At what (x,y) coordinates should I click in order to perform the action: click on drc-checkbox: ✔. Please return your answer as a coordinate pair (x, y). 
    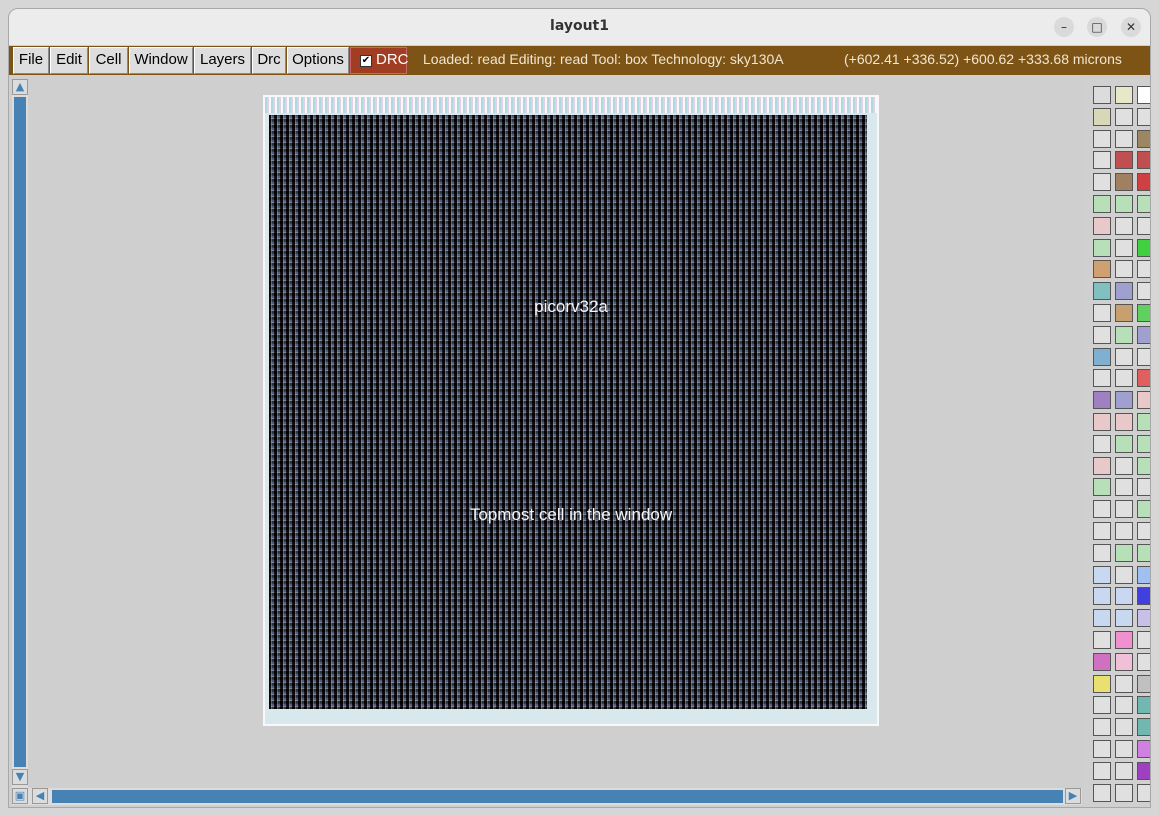
    Looking at the image, I should click on (366, 61).